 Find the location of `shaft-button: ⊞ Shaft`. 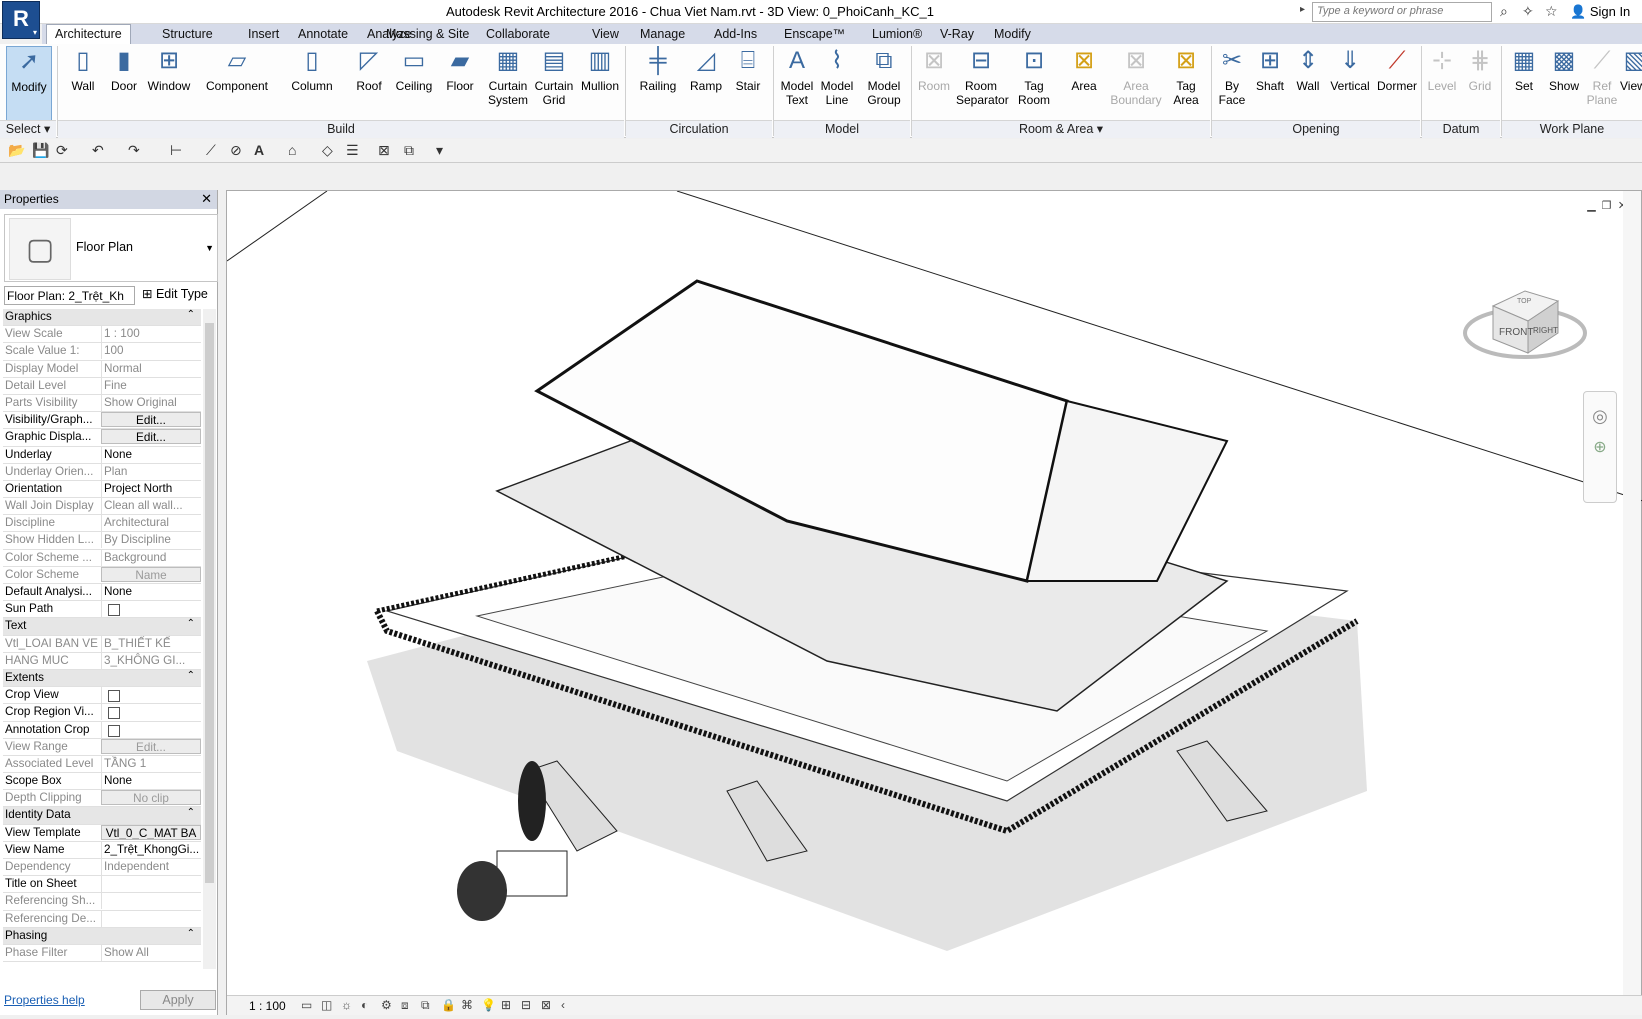

shaft-button: ⊞ Shaft is located at coordinates (1270, 69).